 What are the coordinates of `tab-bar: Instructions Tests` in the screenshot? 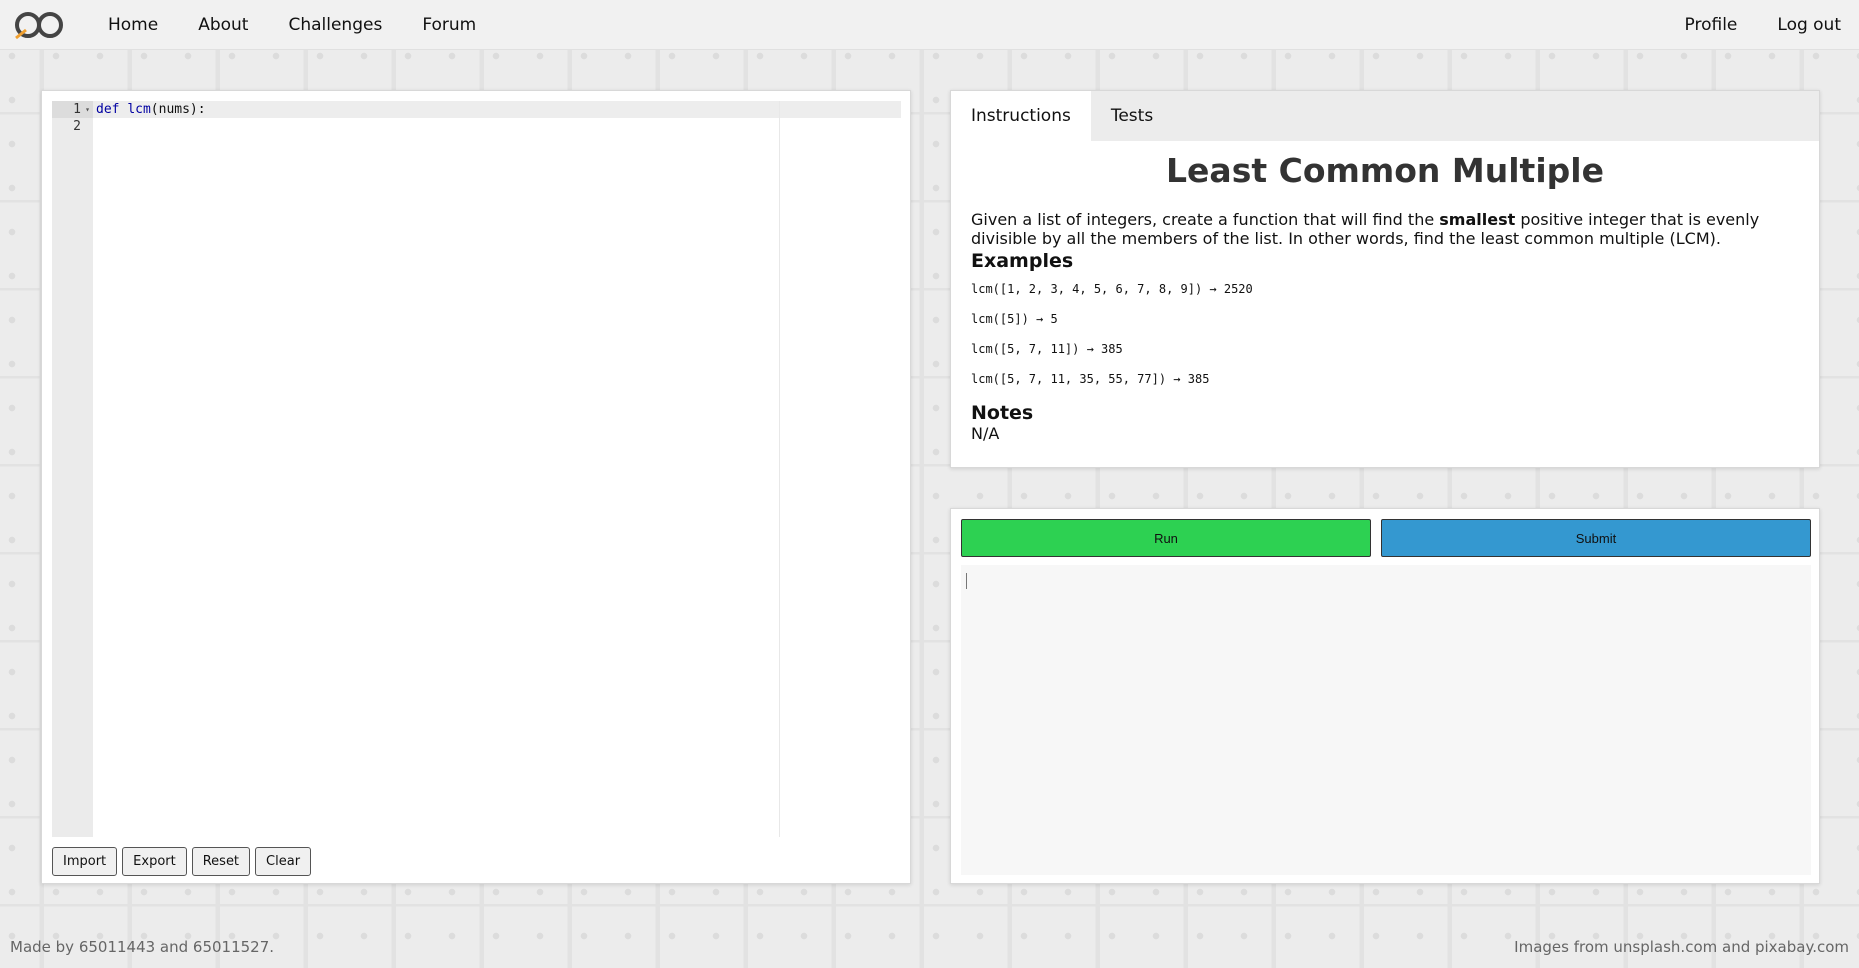 It's located at (1385, 116).